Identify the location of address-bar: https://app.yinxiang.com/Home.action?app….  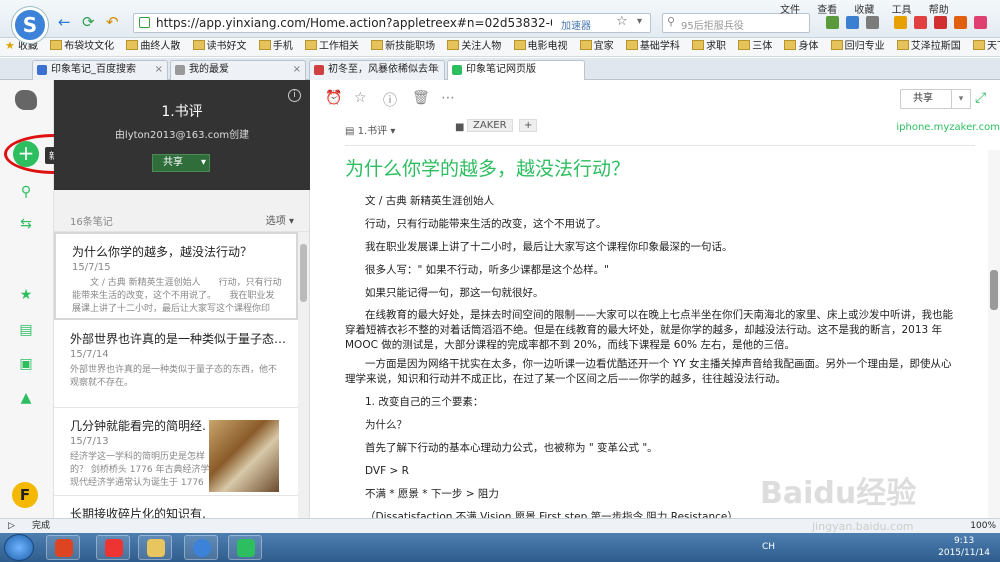
(392, 23).